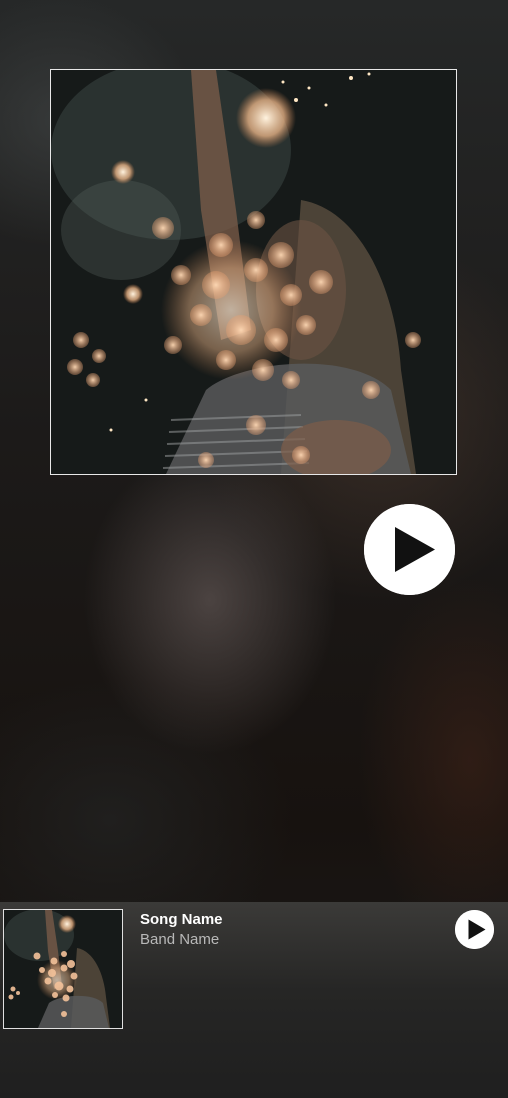 The width and height of the screenshot is (508, 1098). I want to click on band-name: Band Name, so click(180, 939).